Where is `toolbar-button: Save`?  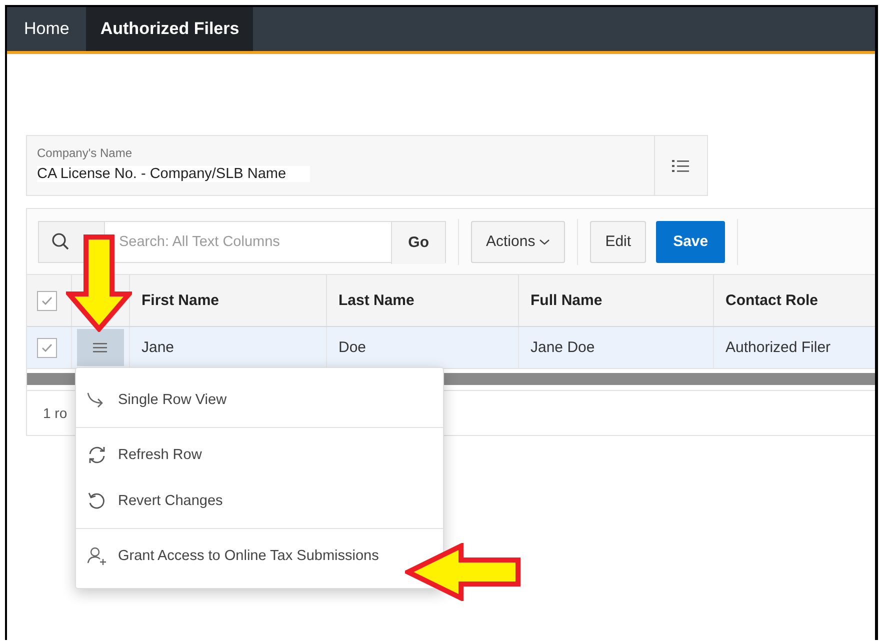
toolbar-button: Save is located at coordinates (691, 241).